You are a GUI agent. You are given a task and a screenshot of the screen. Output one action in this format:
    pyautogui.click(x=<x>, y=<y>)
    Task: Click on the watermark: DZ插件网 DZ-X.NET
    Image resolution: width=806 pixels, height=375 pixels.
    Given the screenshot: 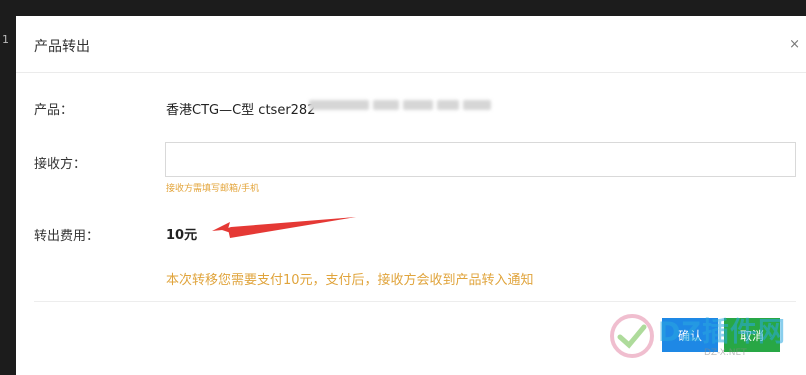 What is the action you would take?
    pyautogui.click(x=700, y=334)
    